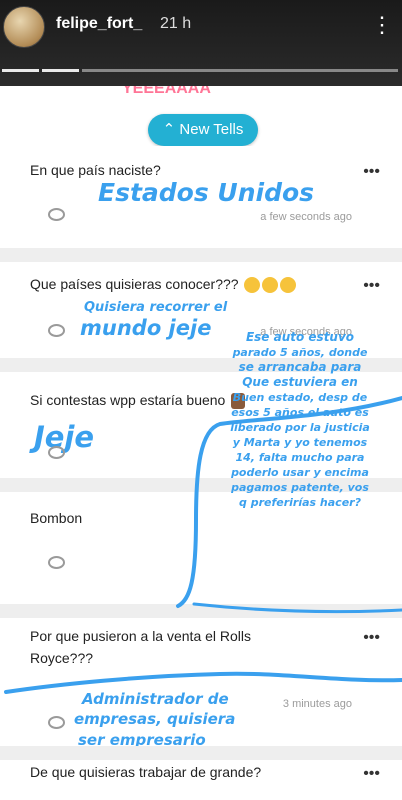 The width and height of the screenshot is (402, 800). I want to click on note-line: q preferirías hacer?, so click(300, 502).